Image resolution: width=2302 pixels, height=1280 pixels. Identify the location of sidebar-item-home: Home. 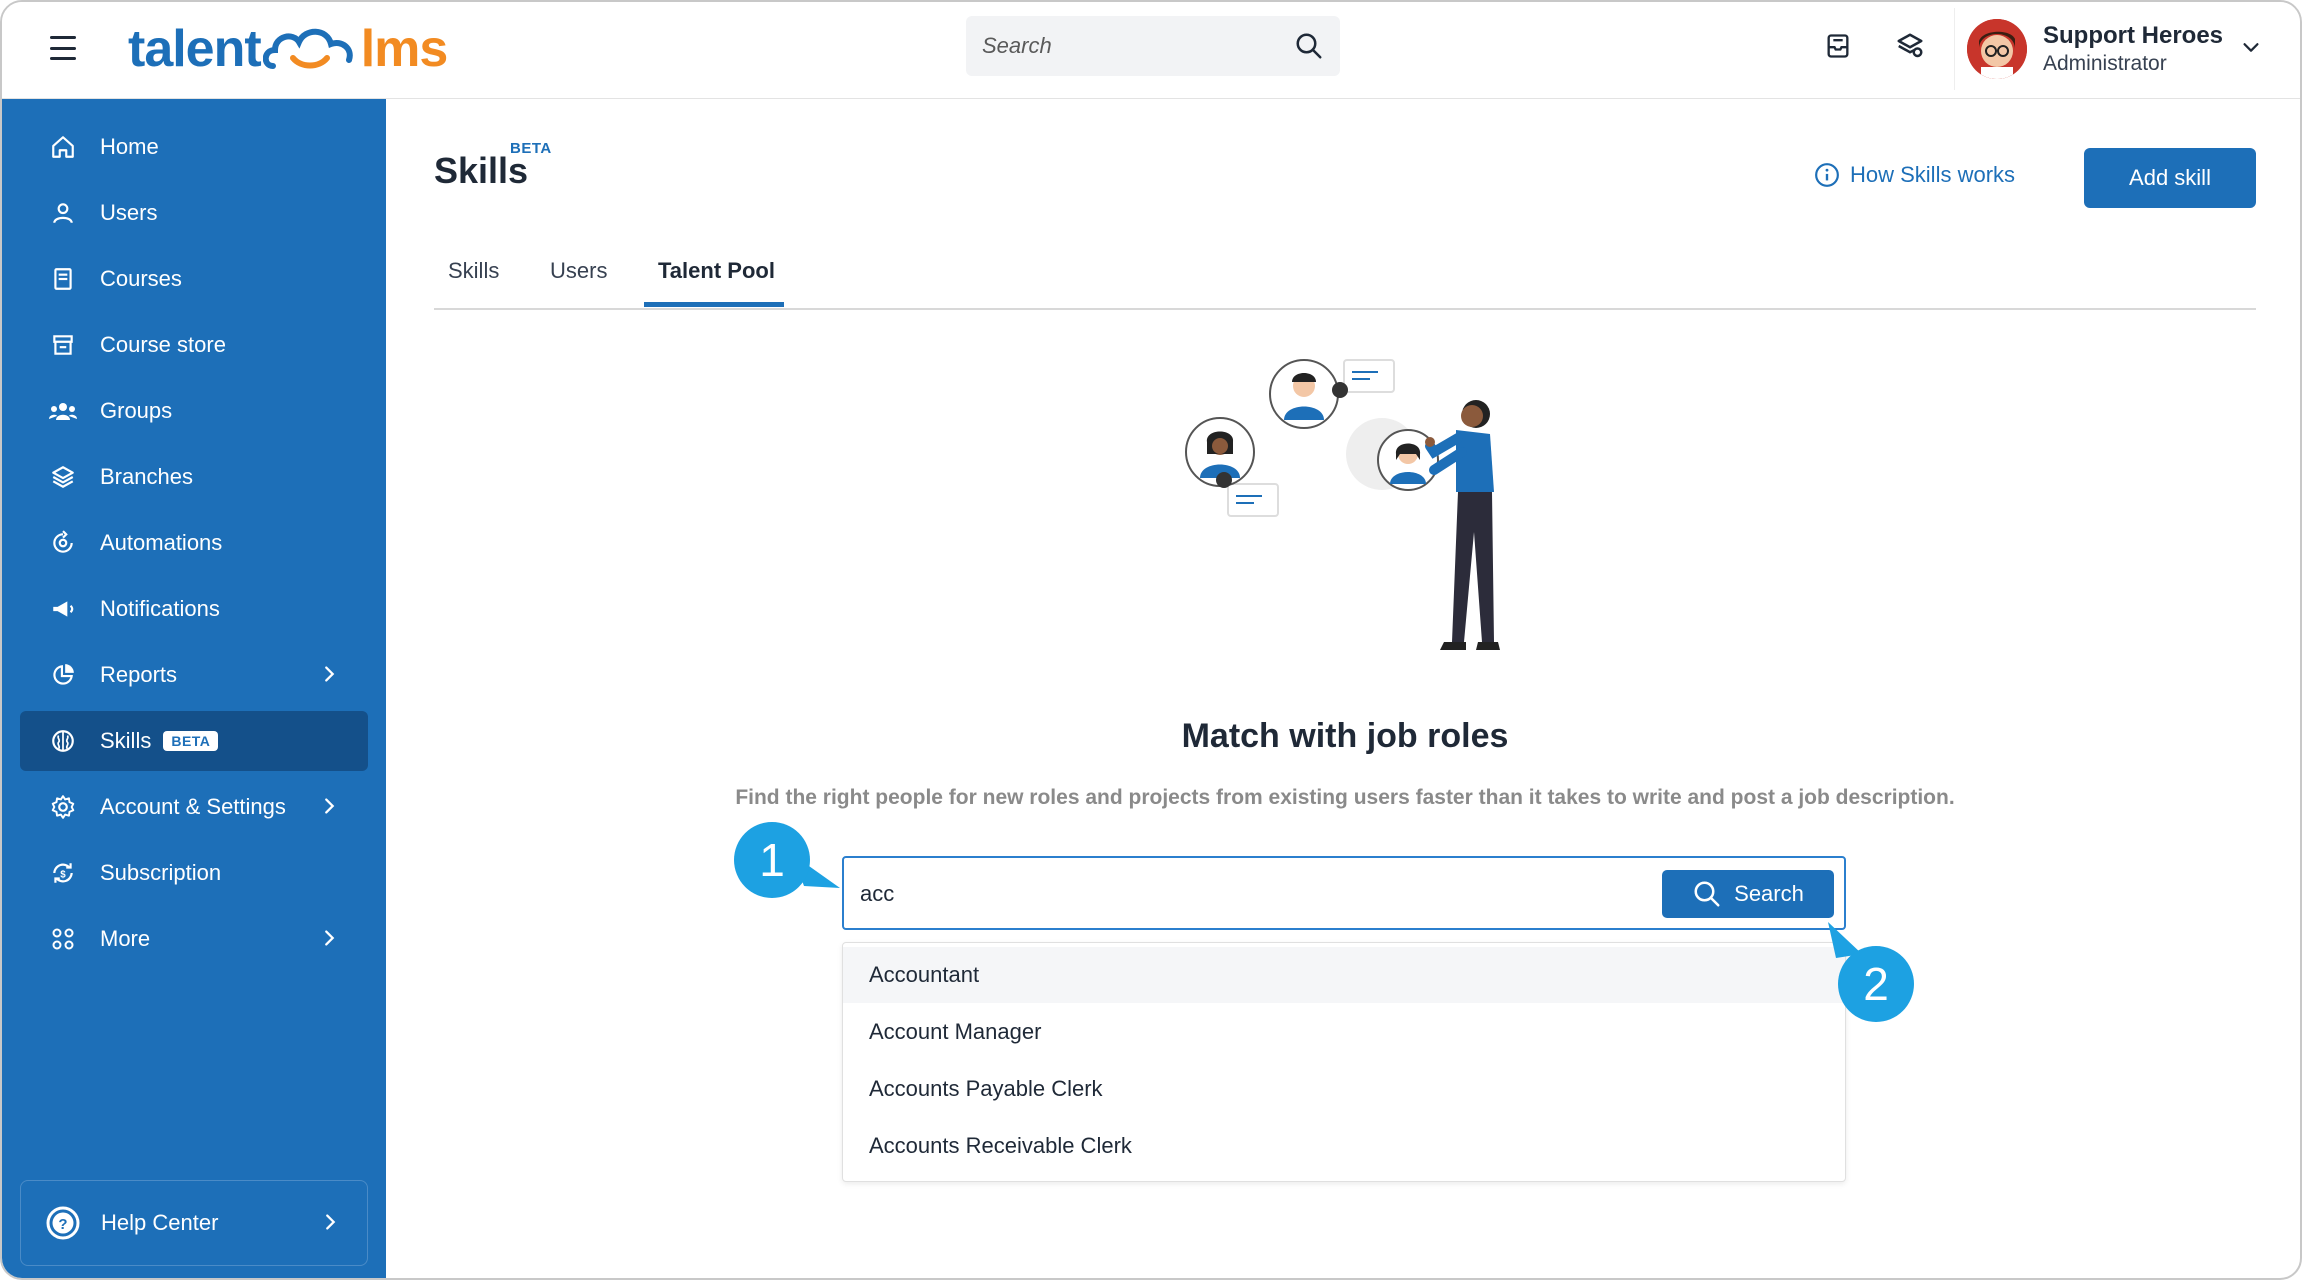
(194, 147).